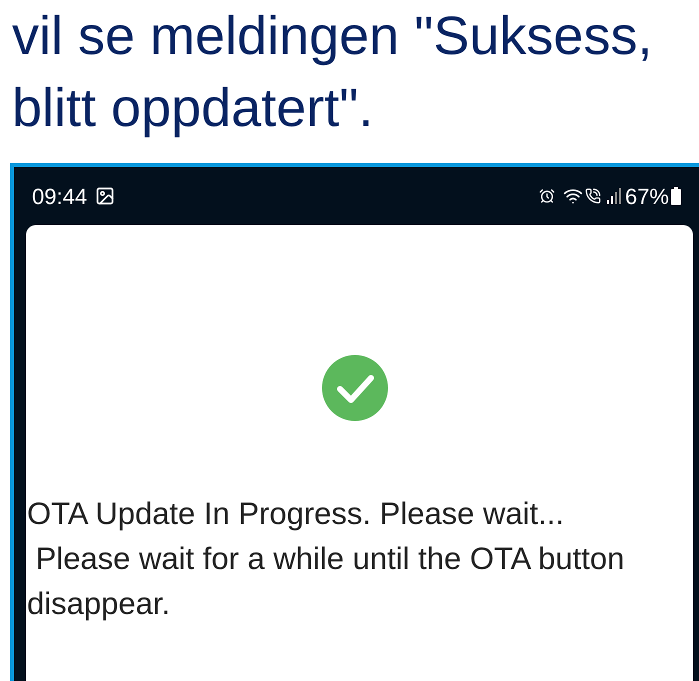  I want to click on article-text: blitt oppdatert"., so click(193, 108).